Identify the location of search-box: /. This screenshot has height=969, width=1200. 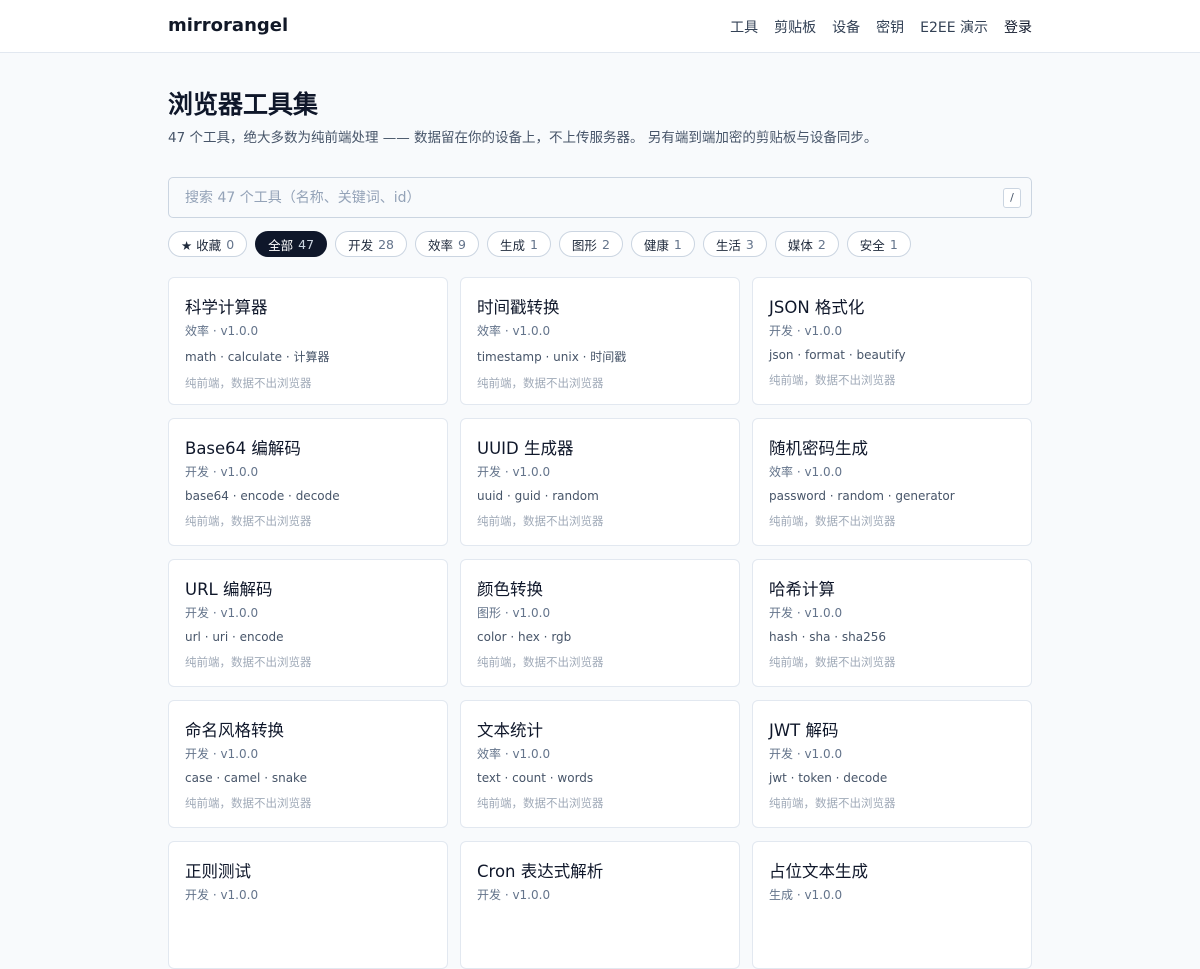
(600, 197).